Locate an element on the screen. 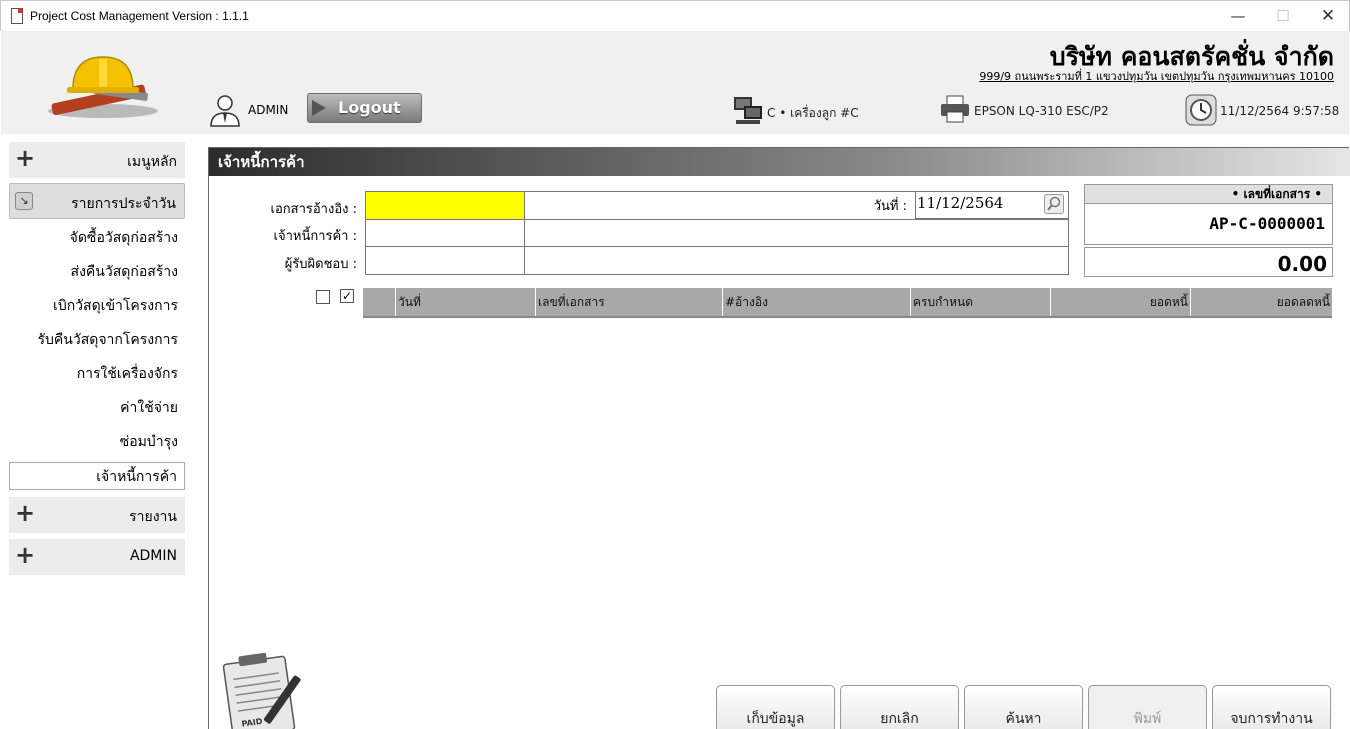  search-icon is located at coordinates (1054, 203).